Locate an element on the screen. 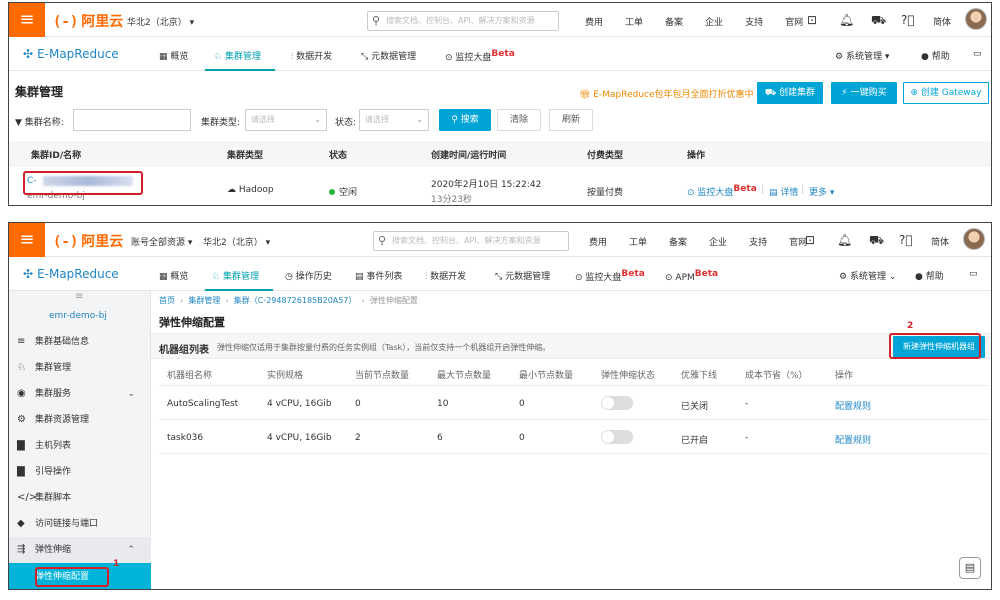  system-management-menu: ⚙ 系统管理 ⌄ is located at coordinates (867, 275).